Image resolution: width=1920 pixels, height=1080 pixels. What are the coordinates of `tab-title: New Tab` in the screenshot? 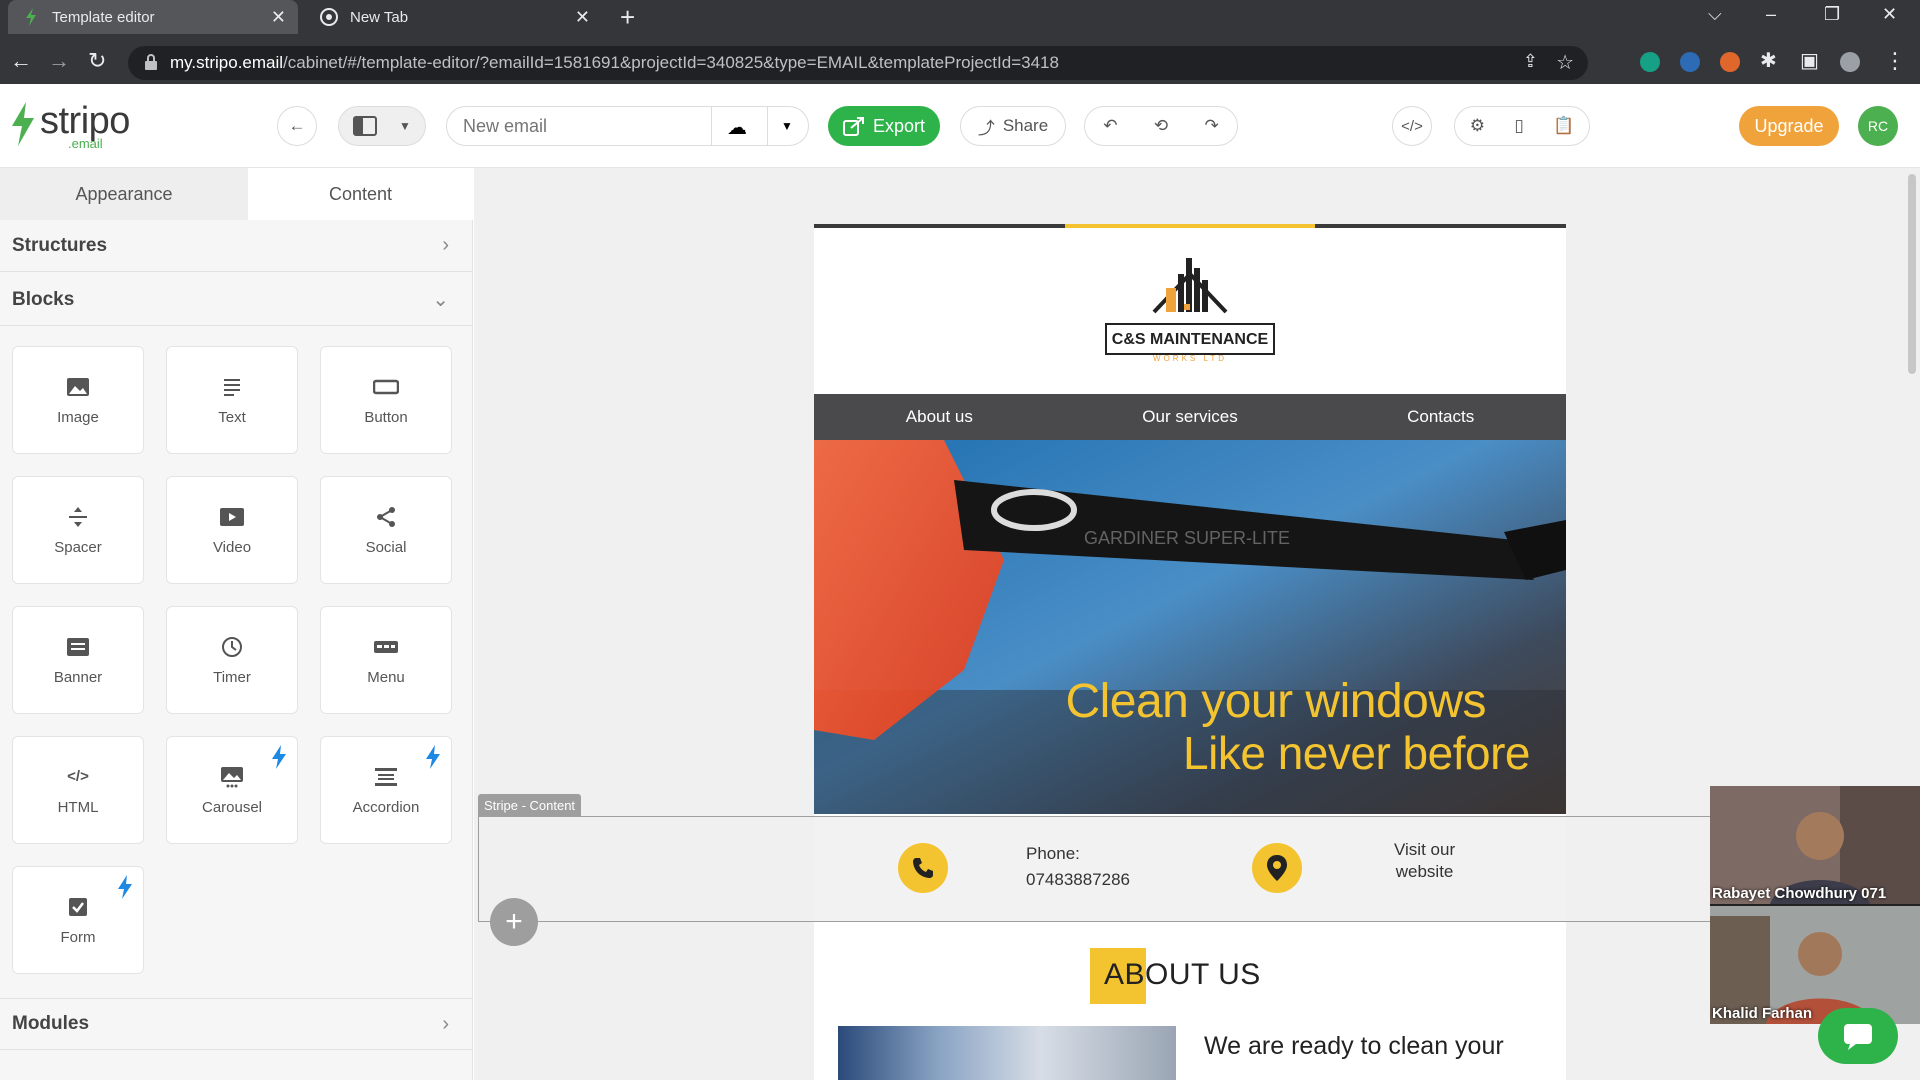 It's located at (379, 17).